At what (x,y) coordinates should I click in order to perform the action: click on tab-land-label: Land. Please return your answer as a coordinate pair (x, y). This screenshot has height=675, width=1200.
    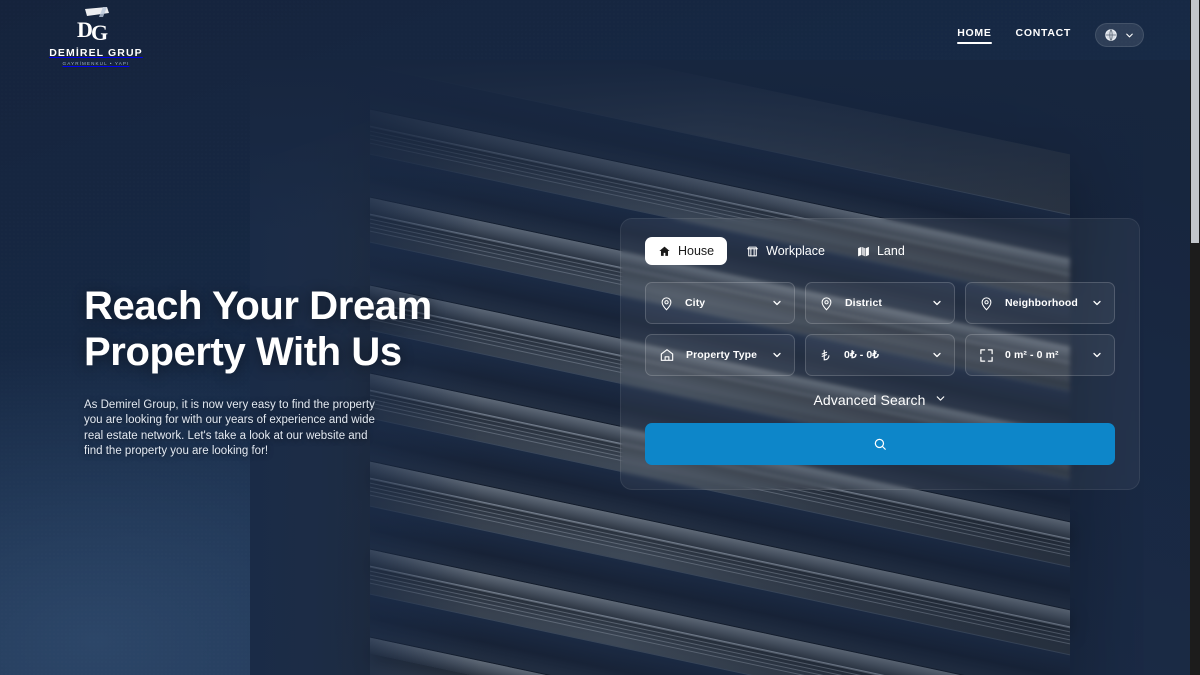
    Looking at the image, I should click on (890, 251).